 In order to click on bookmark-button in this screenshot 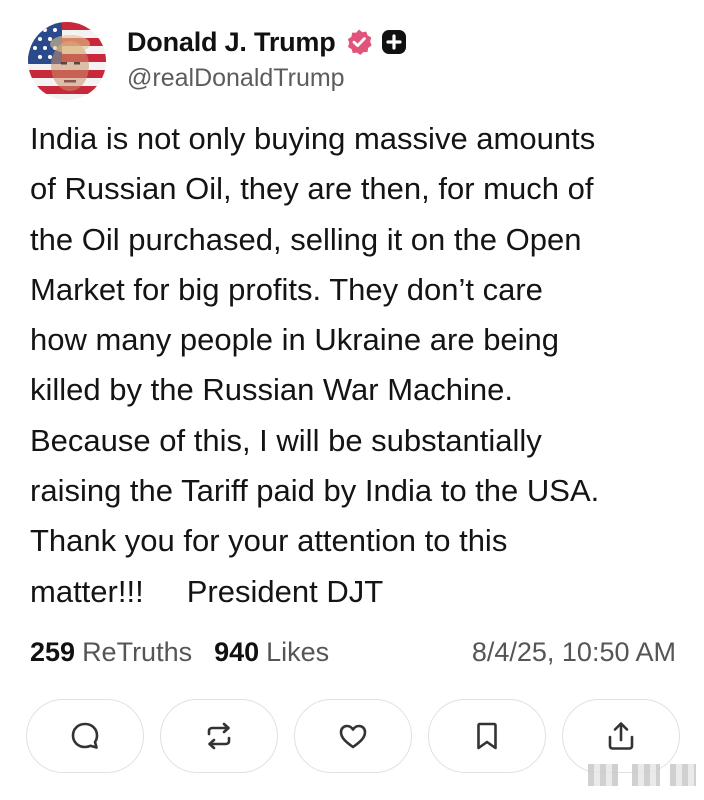, I will do `click(487, 736)`.